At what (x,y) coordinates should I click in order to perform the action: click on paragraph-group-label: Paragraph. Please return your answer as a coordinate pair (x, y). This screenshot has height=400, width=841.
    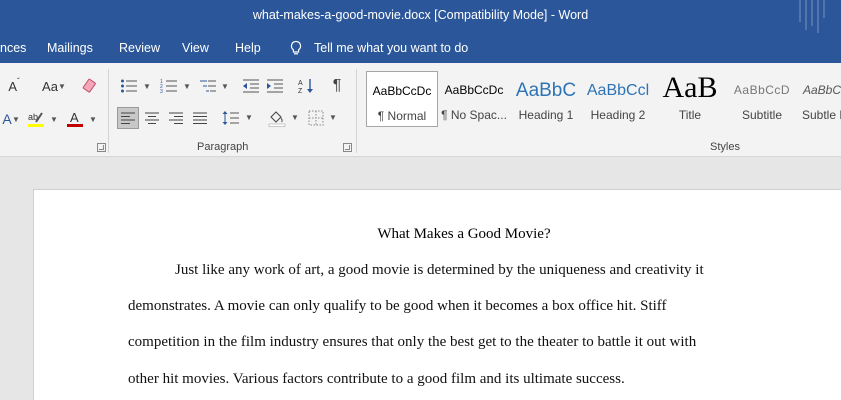
    Looking at the image, I should click on (223, 147).